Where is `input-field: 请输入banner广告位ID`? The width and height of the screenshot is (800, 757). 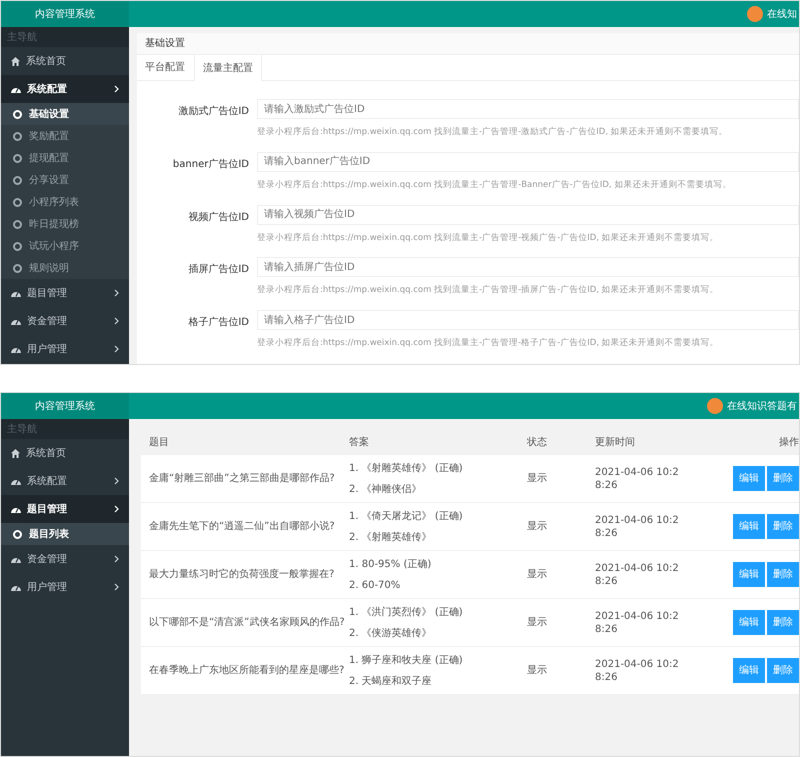 input-field: 请输入banner广告位ID is located at coordinates (528, 162).